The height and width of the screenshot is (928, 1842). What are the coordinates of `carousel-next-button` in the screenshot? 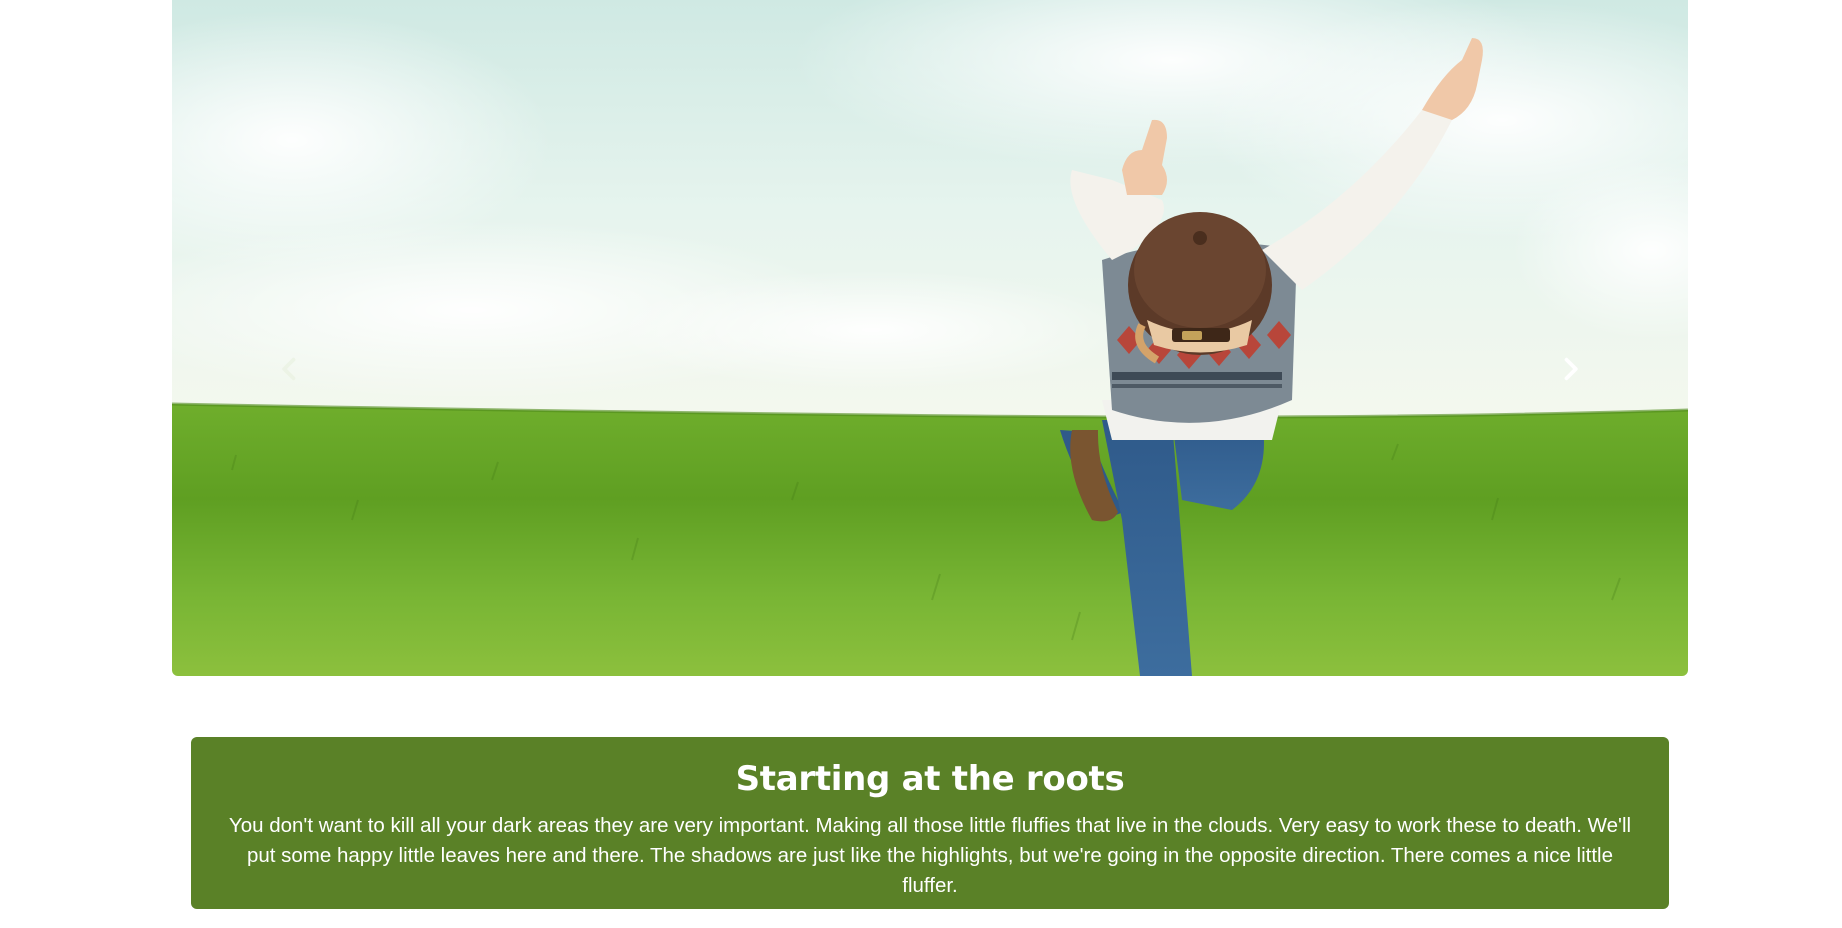 It's located at (1570, 370).